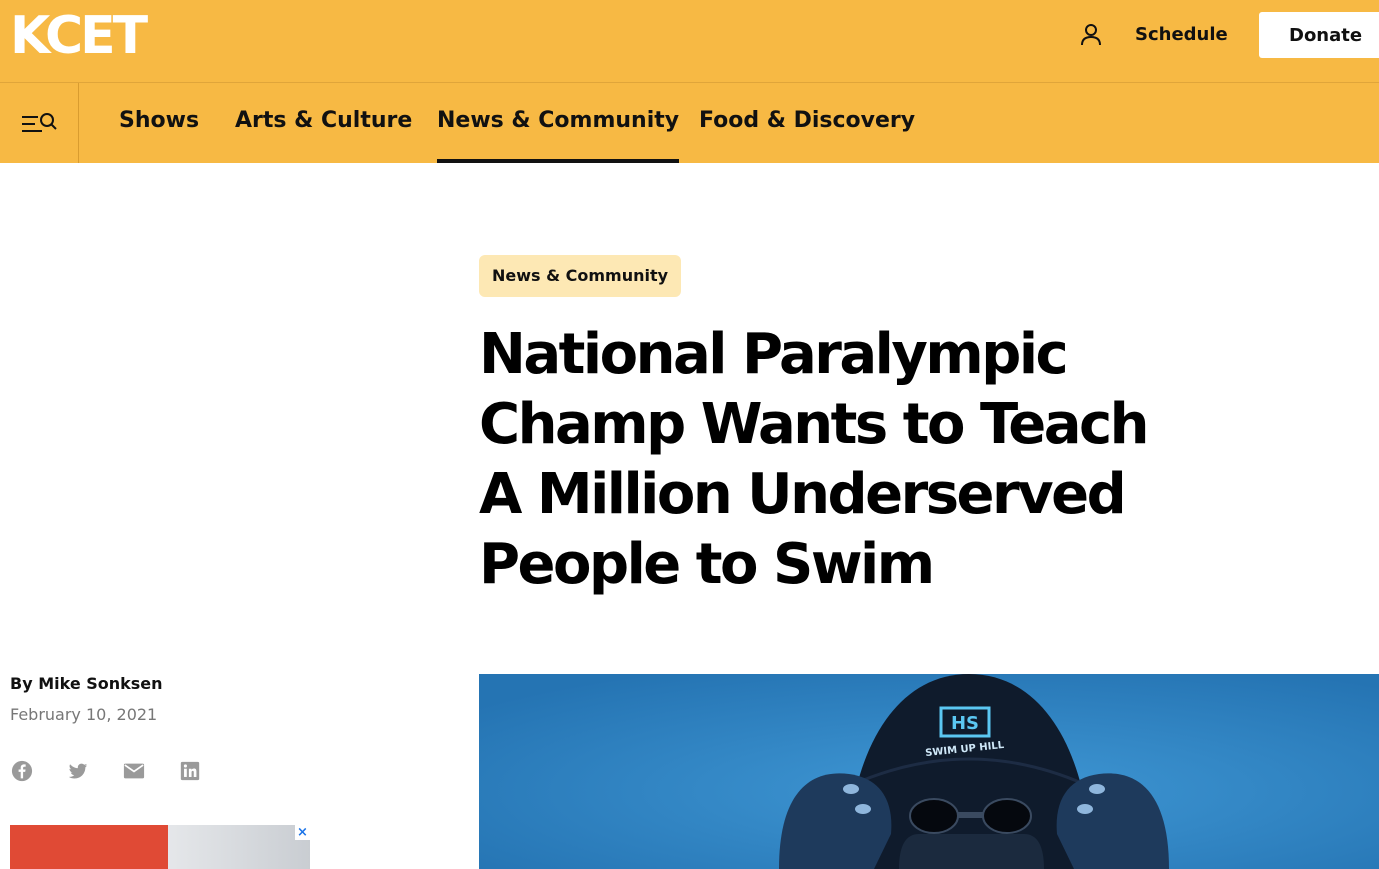  Describe the element at coordinates (134, 771) in the screenshot. I see `email-icon` at that location.